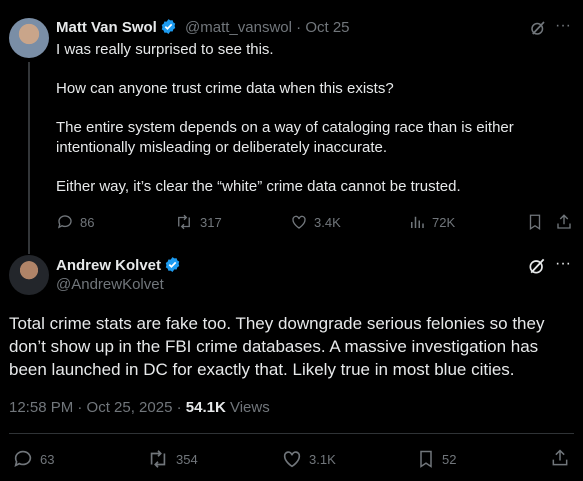 This screenshot has width=583, height=481. Describe the element at coordinates (106, 27) in the screenshot. I see `author-name: Matt Van Swol` at that location.